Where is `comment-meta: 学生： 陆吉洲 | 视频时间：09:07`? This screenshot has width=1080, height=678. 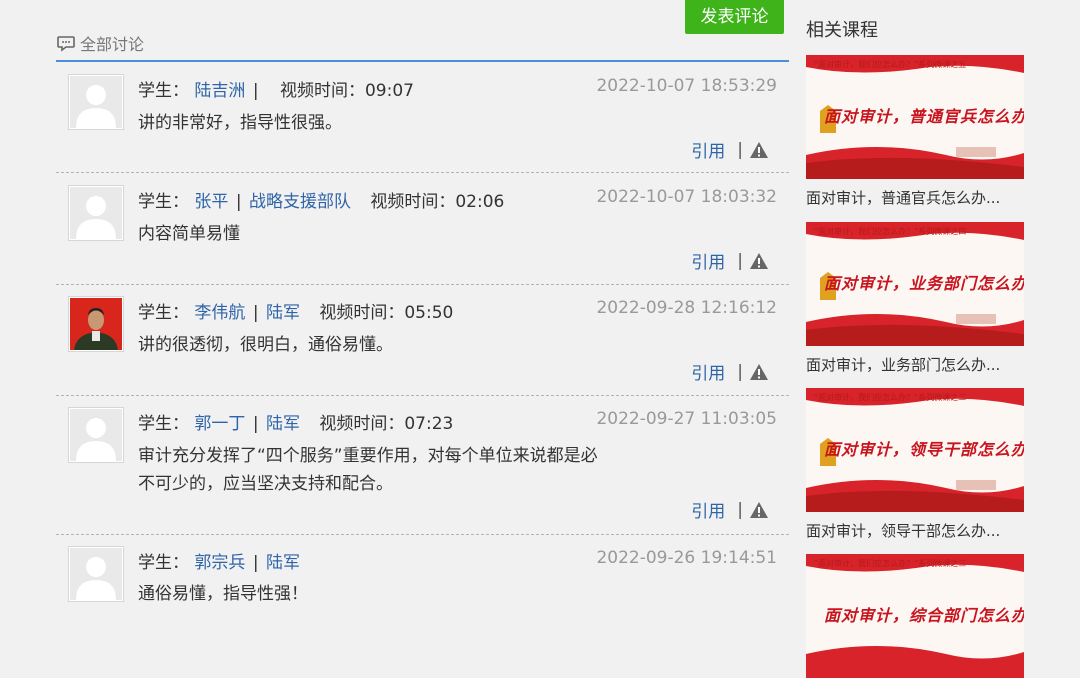
comment-meta: 学生： 陆吉洲 | 视频时间：09:07 is located at coordinates (276, 88).